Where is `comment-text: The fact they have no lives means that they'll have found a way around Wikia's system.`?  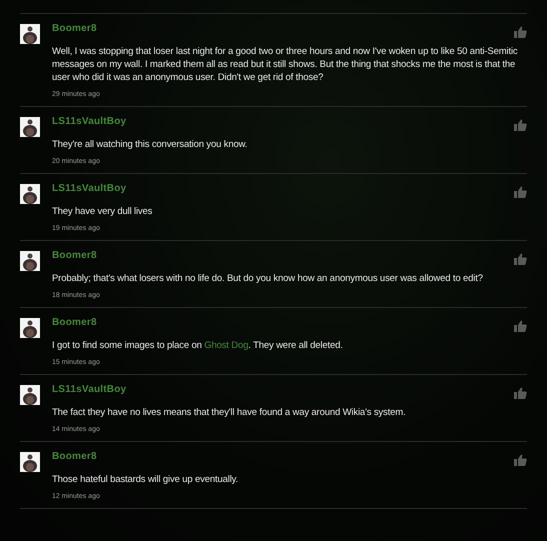 comment-text: The fact they have no lives means that they'll have found a way around Wikia's system. is located at coordinates (229, 412).